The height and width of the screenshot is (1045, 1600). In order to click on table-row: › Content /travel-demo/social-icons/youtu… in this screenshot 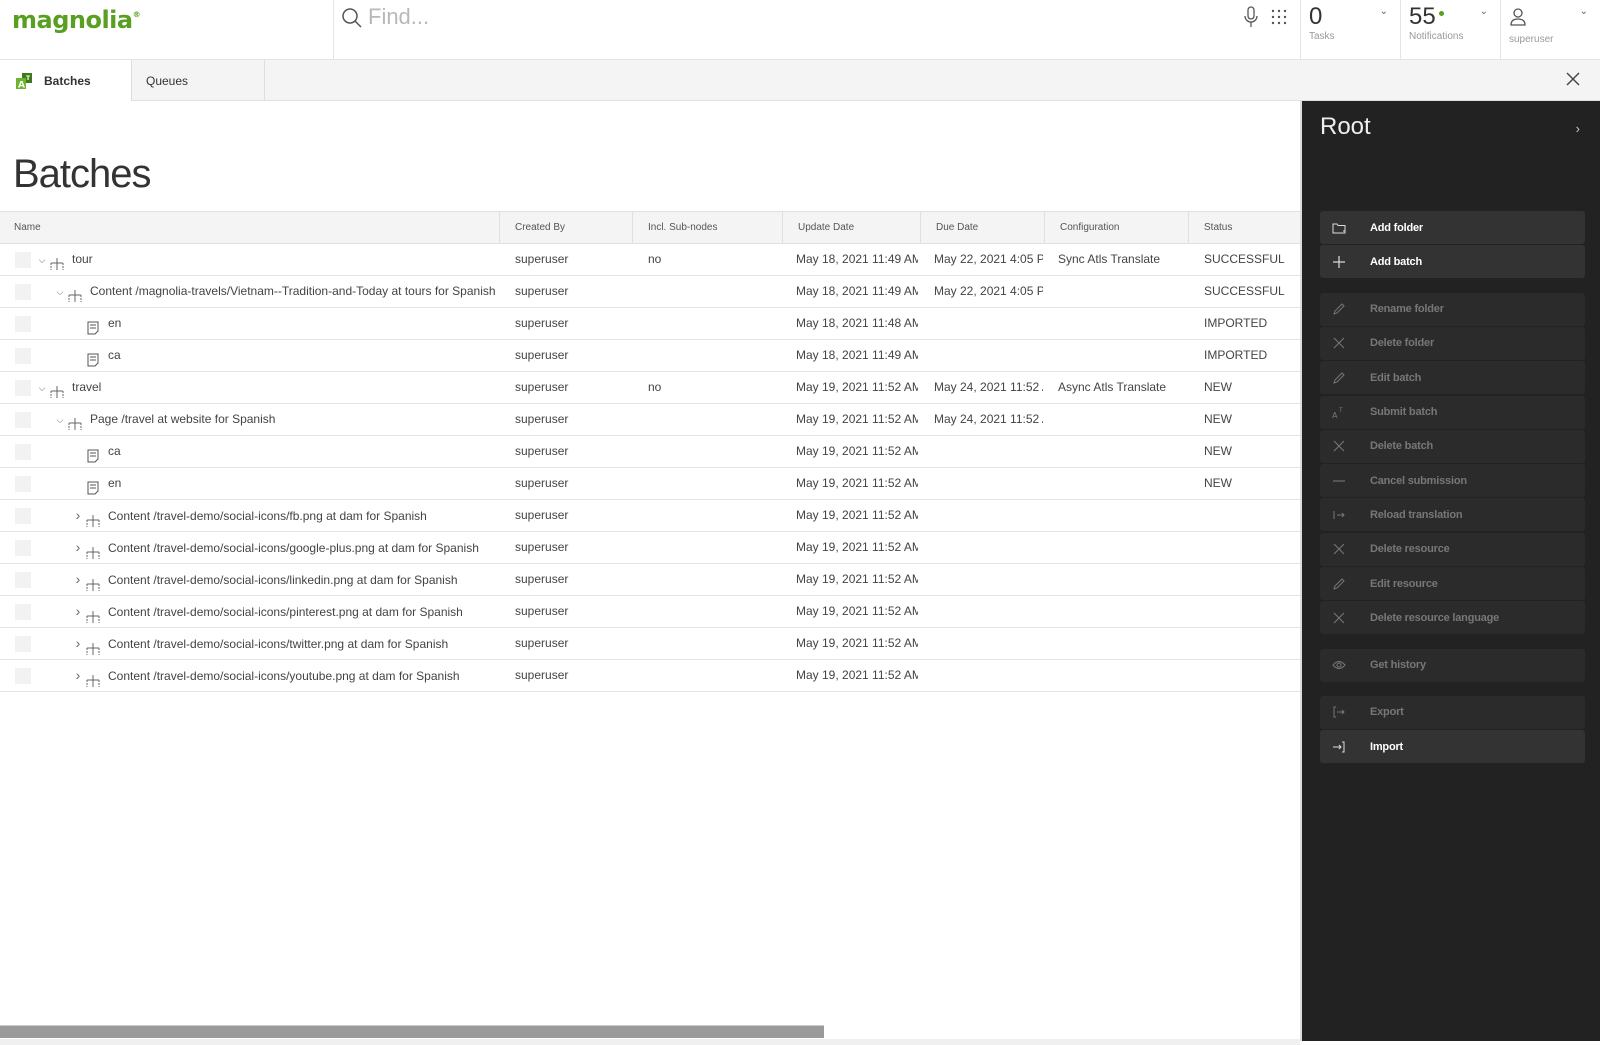, I will do `click(650, 676)`.